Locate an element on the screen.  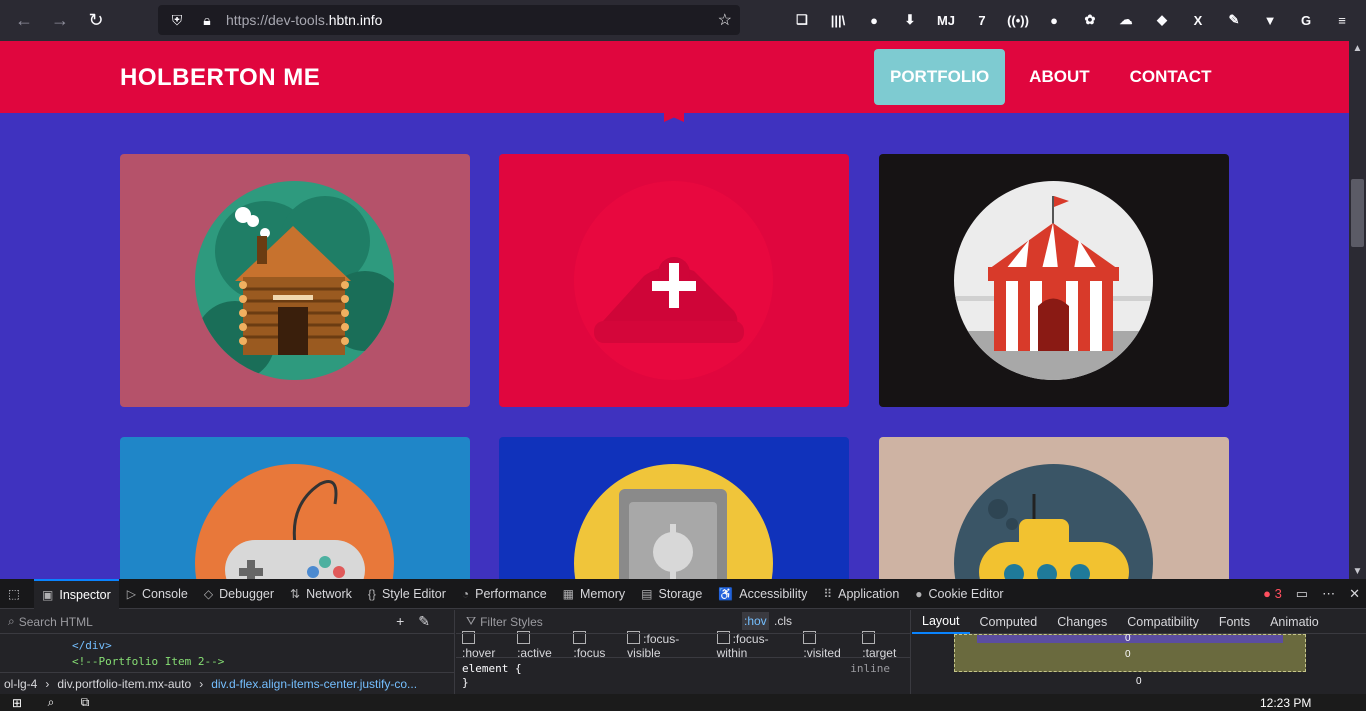
extension-icon: ((•)) is located at coordinates (1018, 20).